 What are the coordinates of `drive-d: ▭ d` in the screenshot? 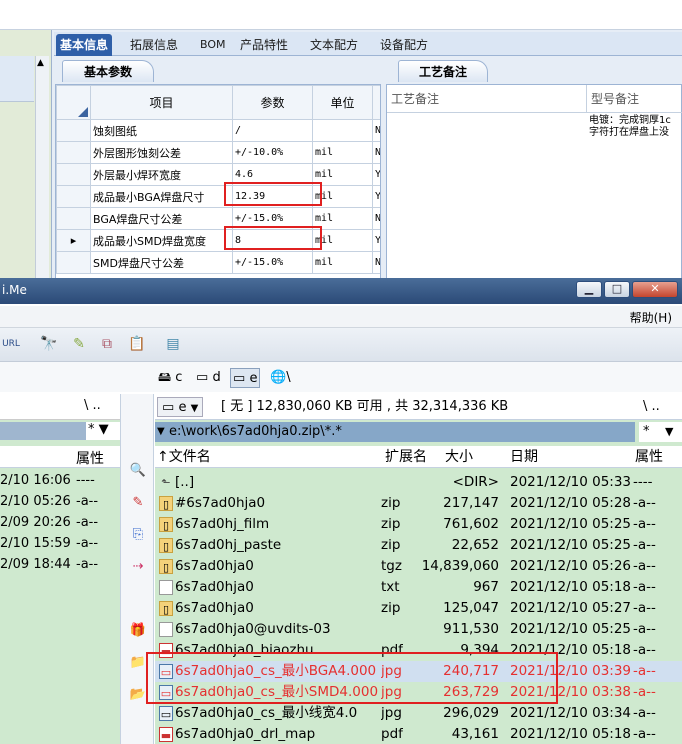 It's located at (208, 378).